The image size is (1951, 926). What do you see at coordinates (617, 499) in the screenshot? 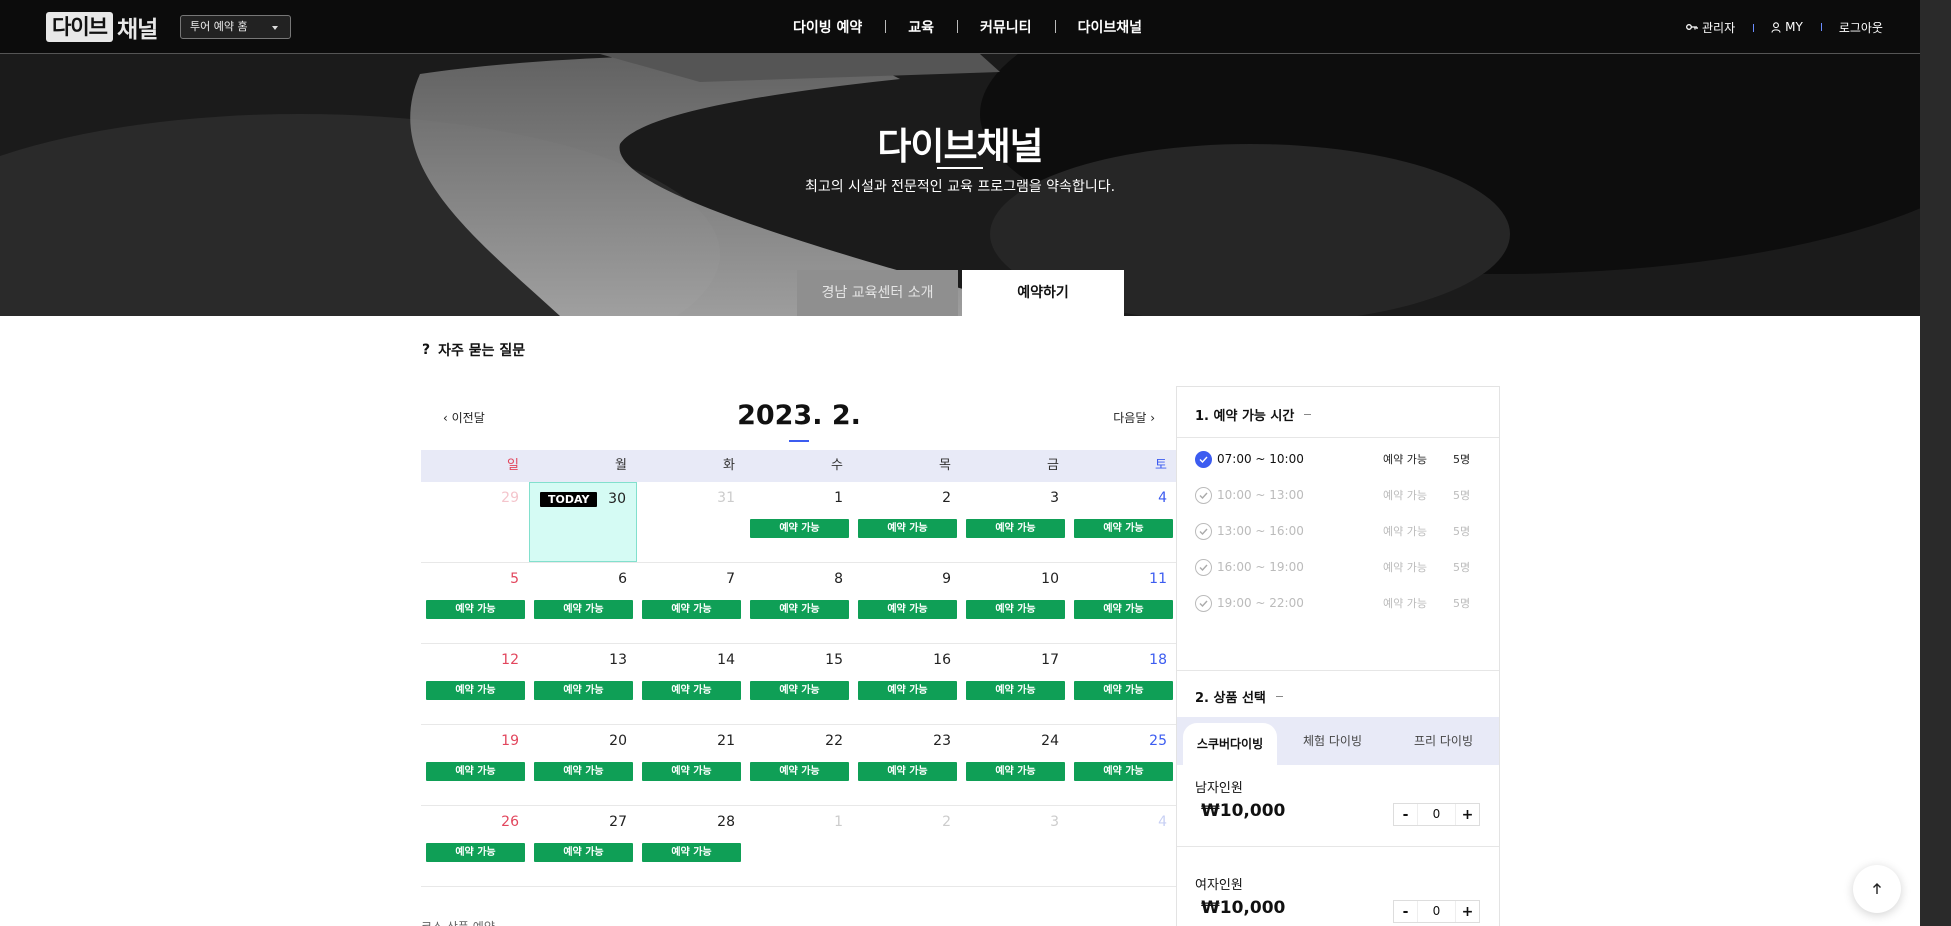
I see `day-number: 30` at bounding box center [617, 499].